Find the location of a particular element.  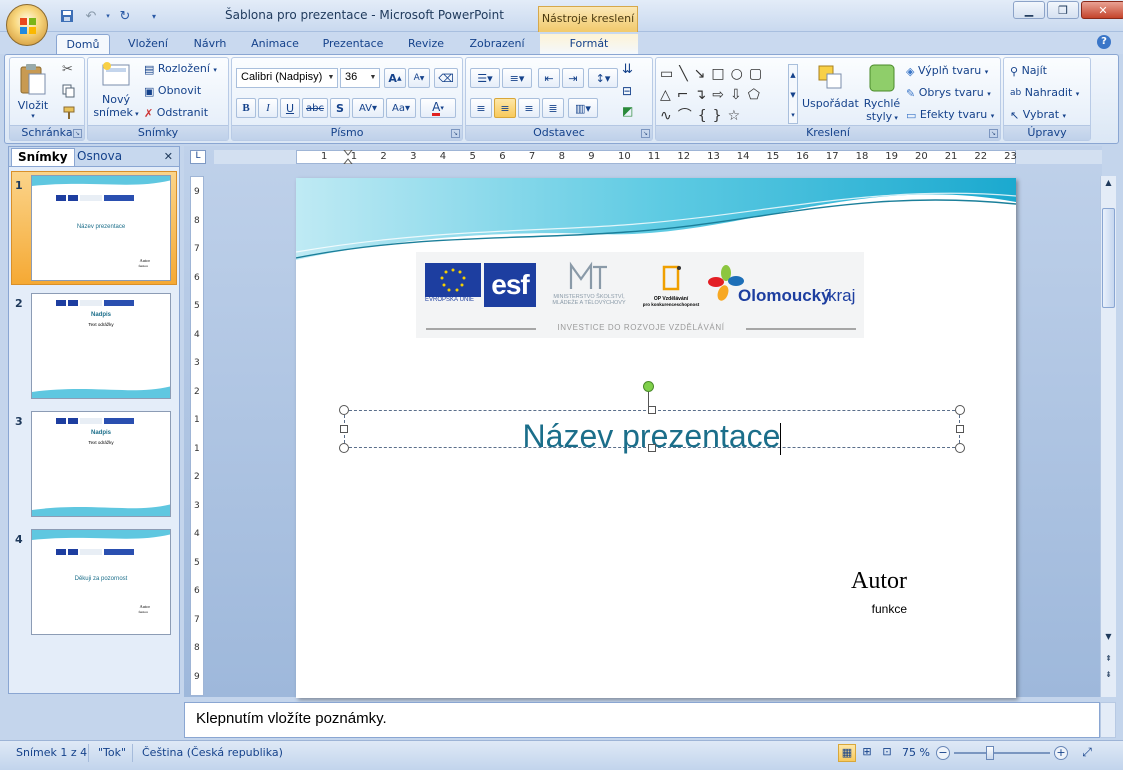

layout-button: ▤ Rozložení ▾ is located at coordinates (180, 69).